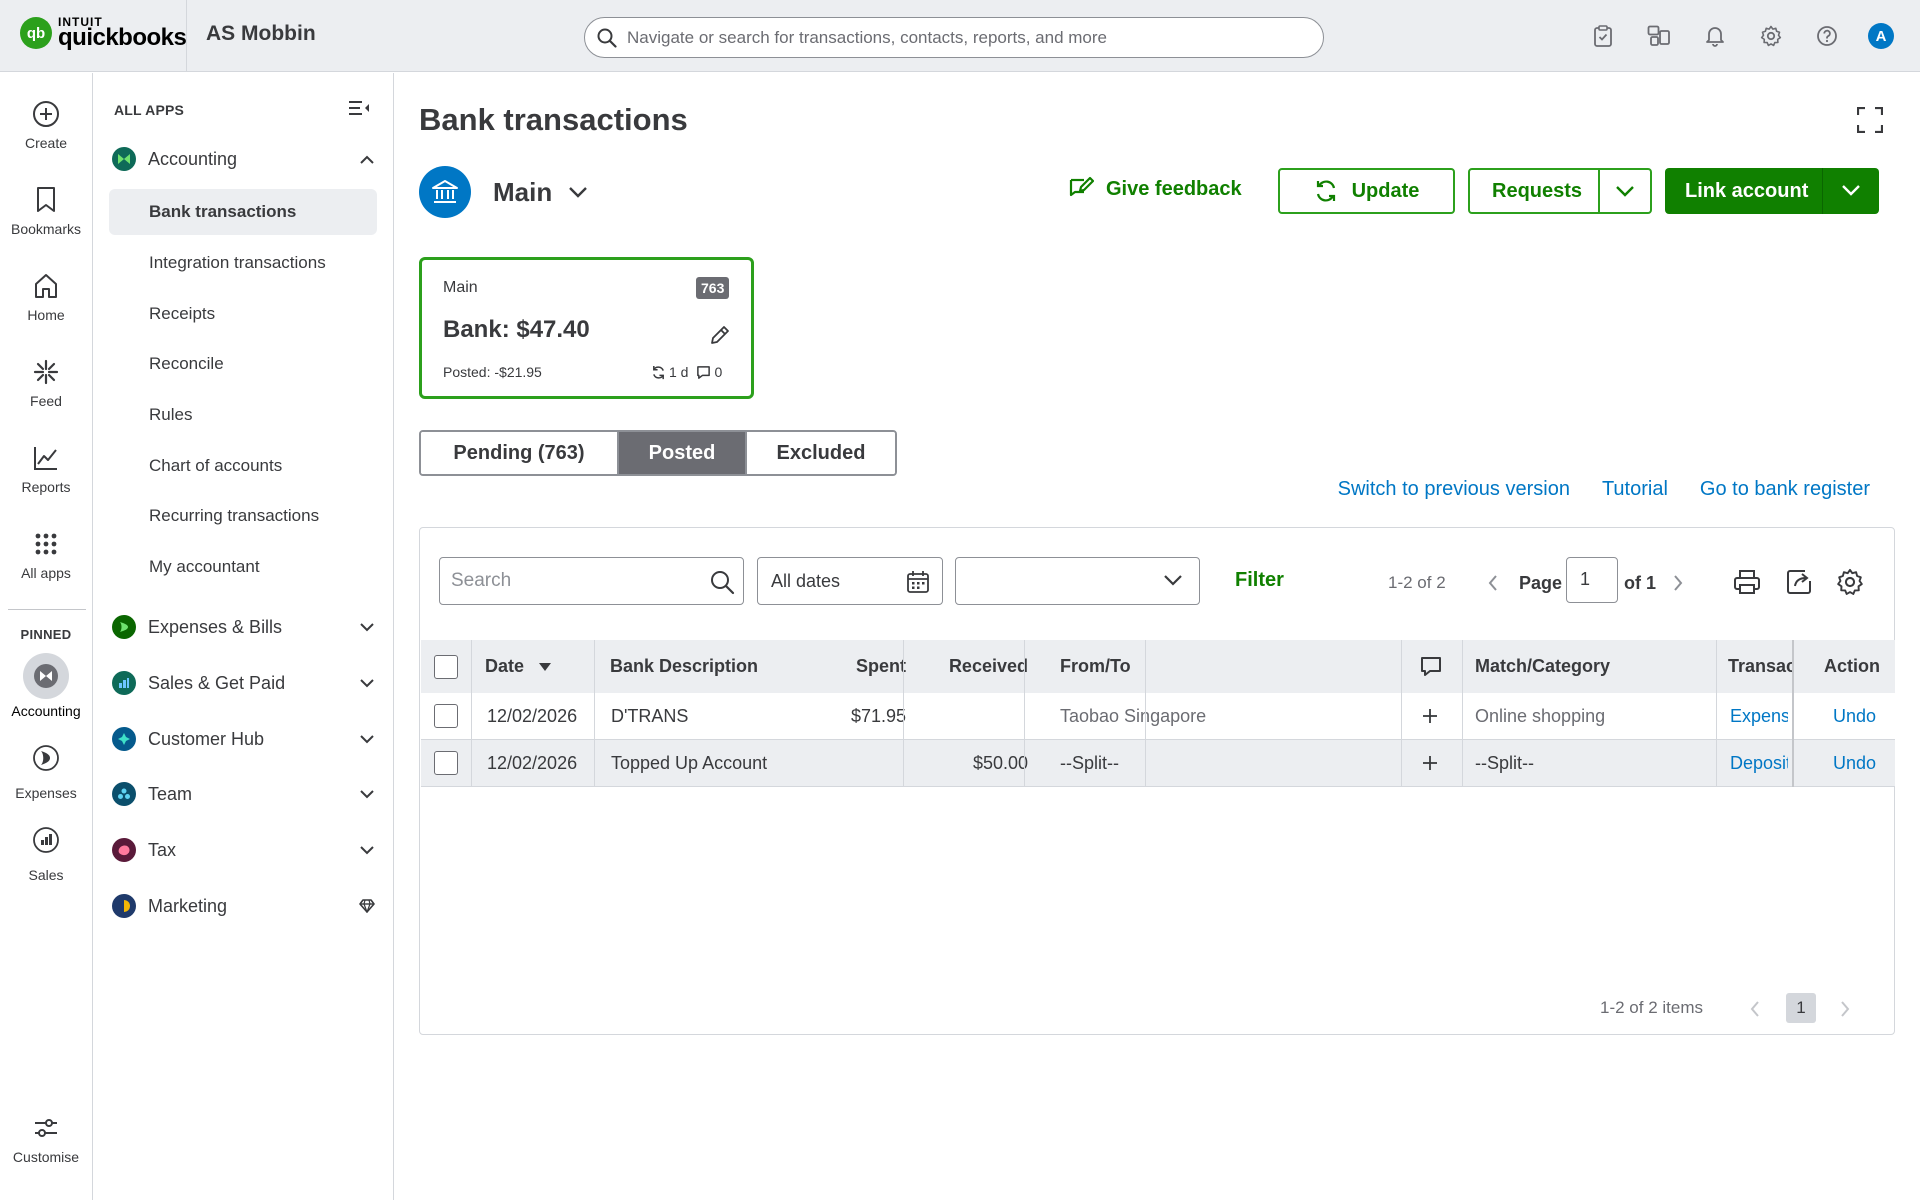 This screenshot has height=1200, width=1920. I want to click on link-account-dropdown-chevron-icon, so click(1851, 190).